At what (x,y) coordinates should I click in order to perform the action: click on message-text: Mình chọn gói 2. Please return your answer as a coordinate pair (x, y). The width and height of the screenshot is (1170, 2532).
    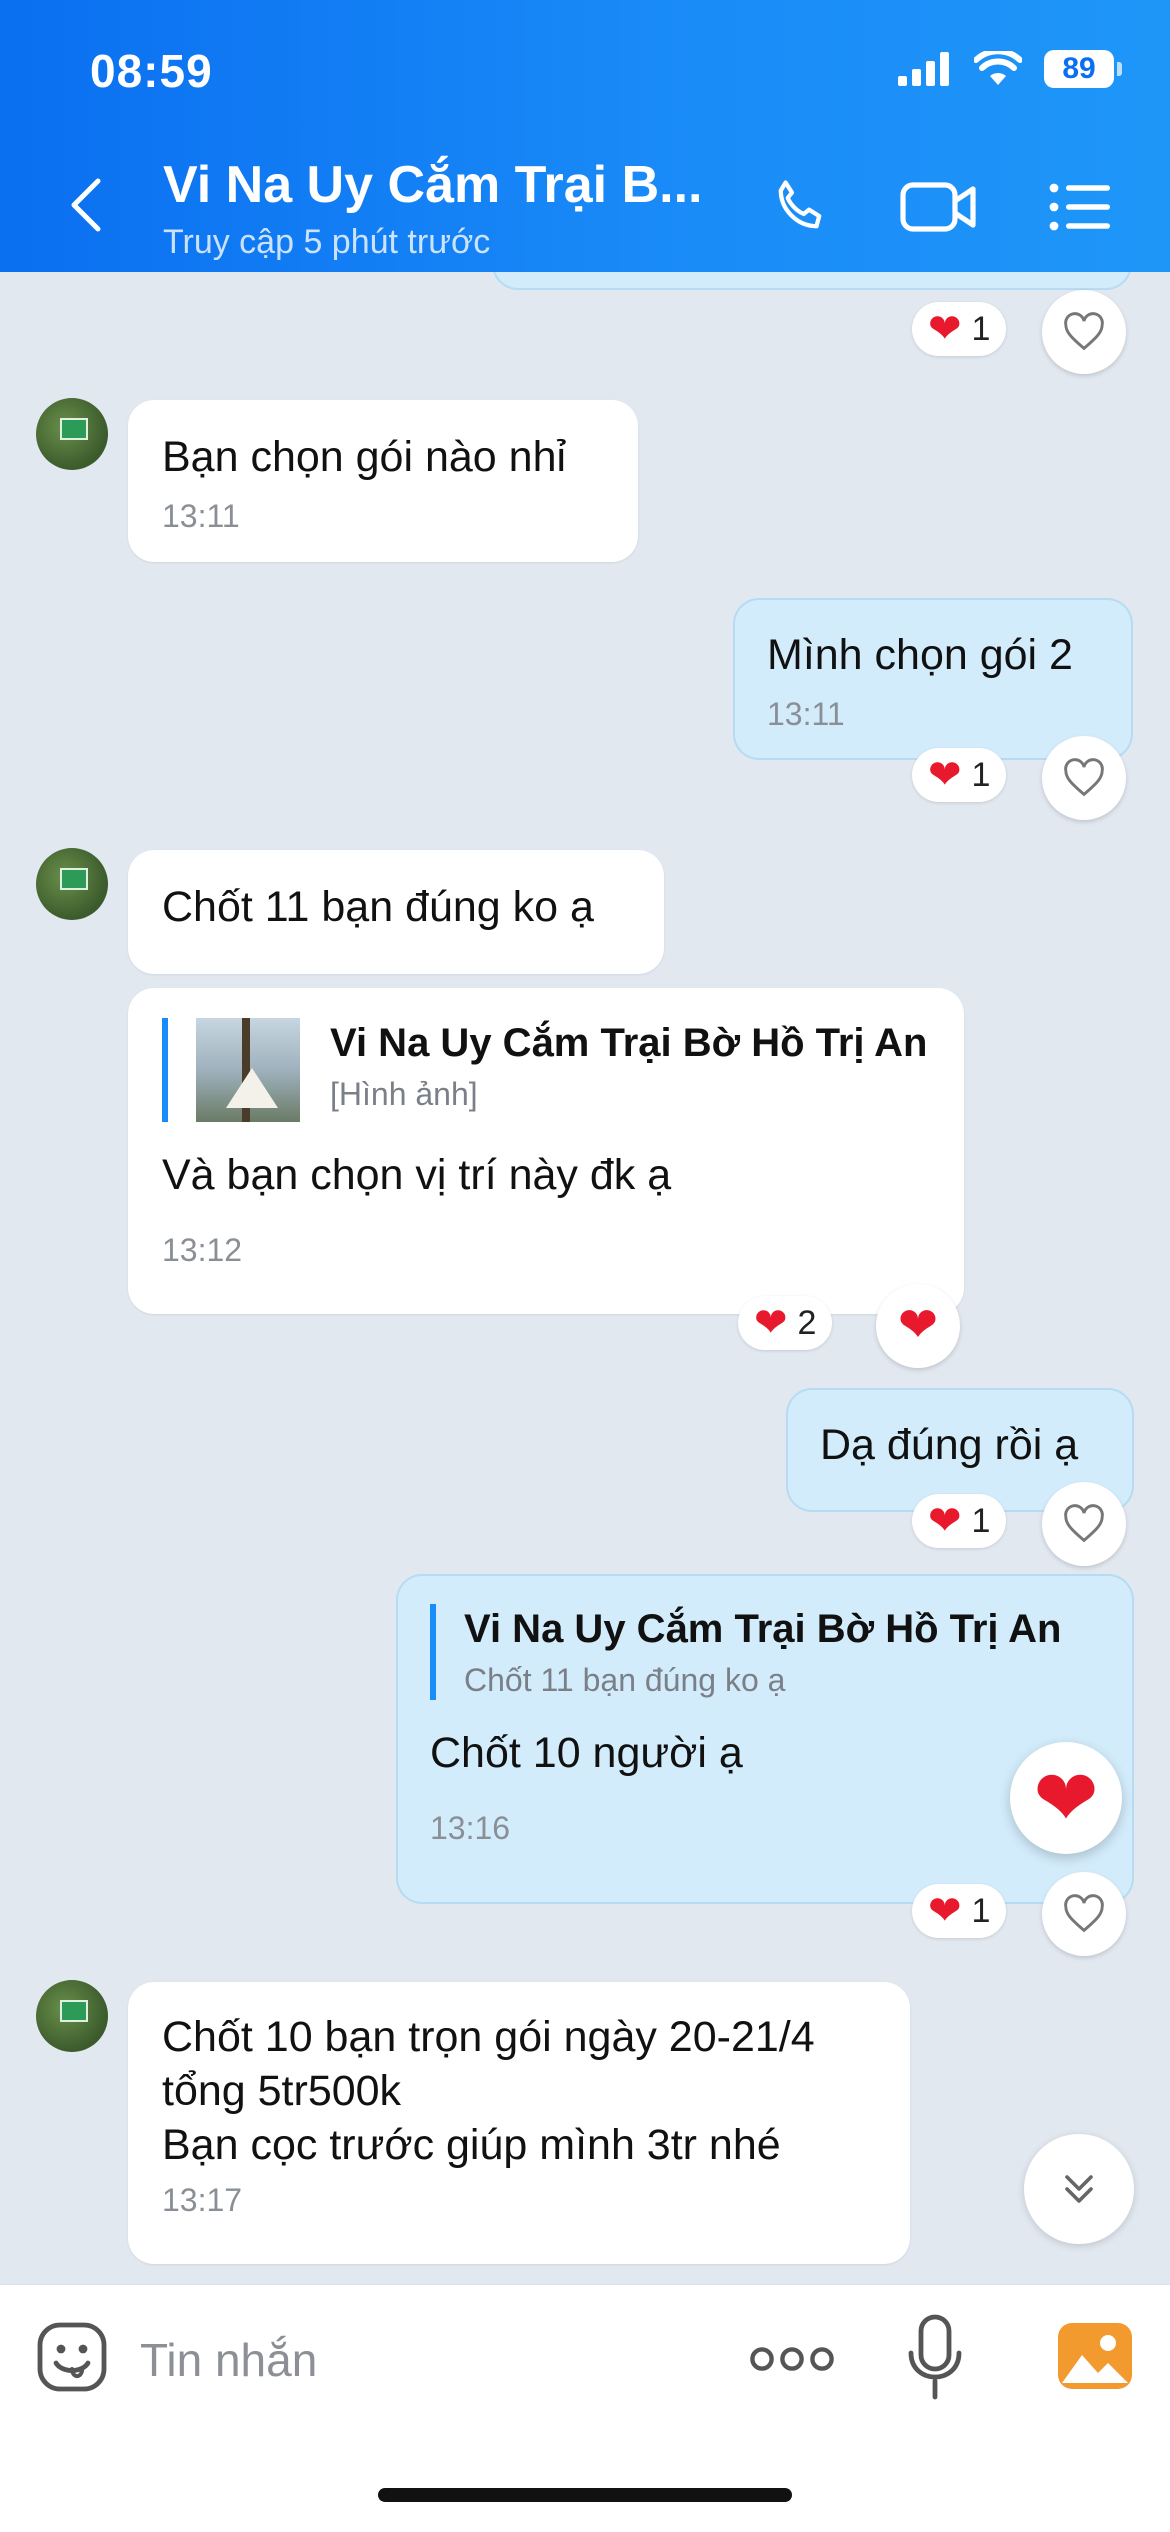
    Looking at the image, I should click on (920, 655).